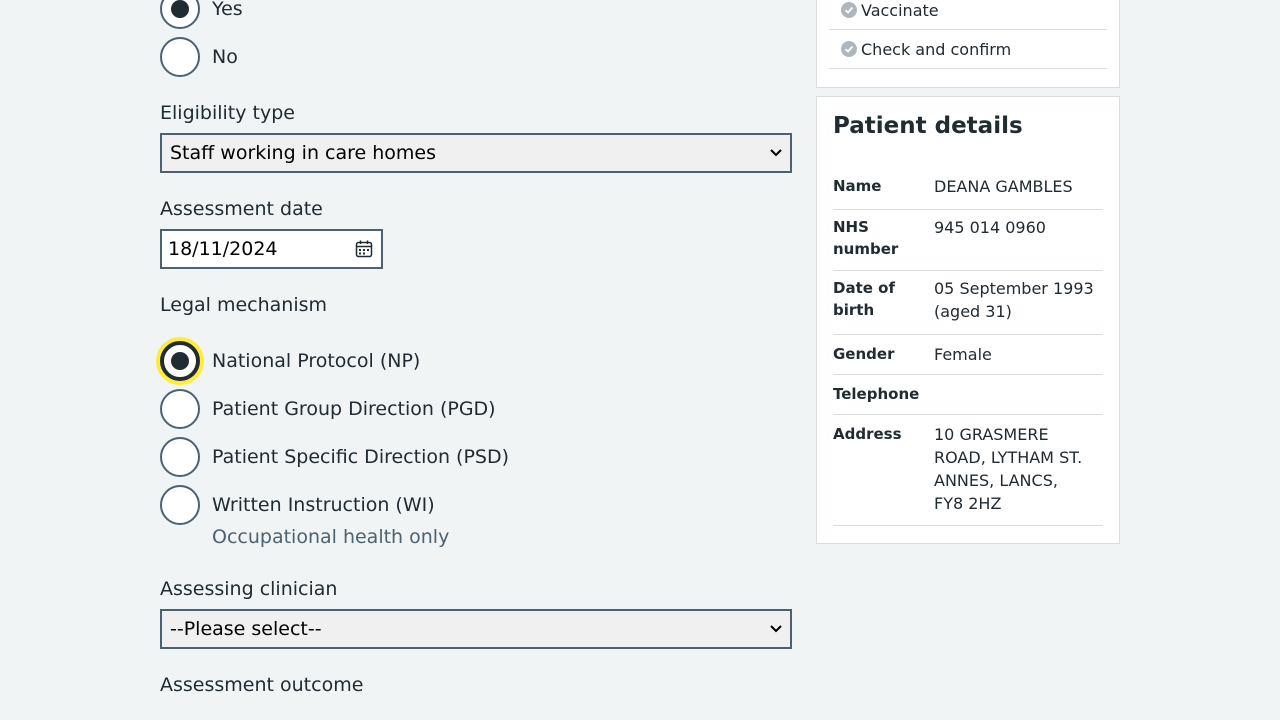  I want to click on patient-row-gender: Gender Female, so click(968, 355).